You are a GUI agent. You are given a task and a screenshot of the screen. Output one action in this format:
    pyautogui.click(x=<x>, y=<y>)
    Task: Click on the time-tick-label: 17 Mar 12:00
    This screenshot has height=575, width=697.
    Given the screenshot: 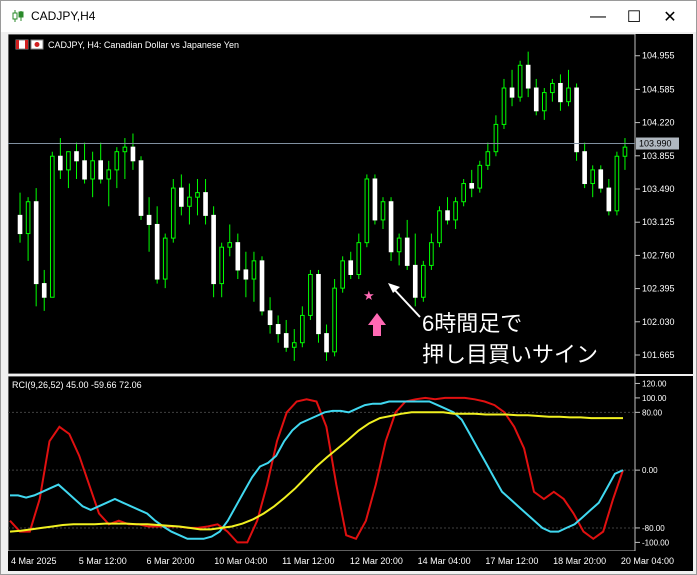 What is the action you would take?
    pyautogui.click(x=511, y=561)
    